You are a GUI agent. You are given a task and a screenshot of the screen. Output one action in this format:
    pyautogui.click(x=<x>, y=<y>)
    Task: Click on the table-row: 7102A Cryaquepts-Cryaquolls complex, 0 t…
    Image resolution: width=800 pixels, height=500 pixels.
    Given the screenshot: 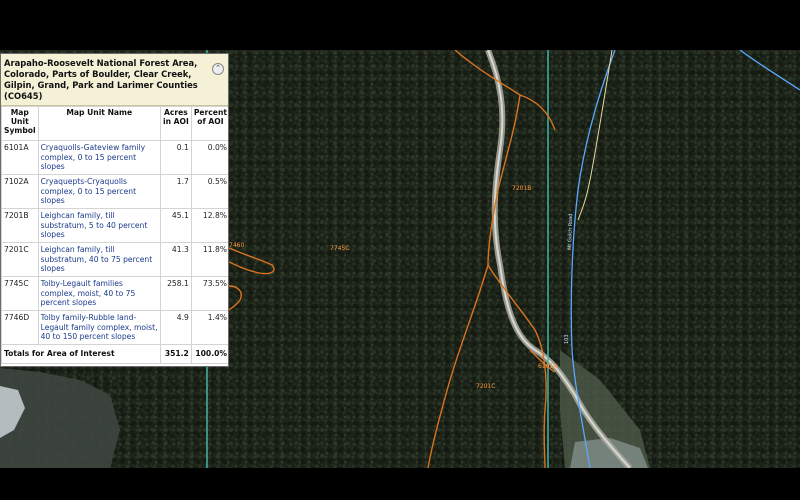 What is the action you would take?
    pyautogui.click(x=114, y=191)
    